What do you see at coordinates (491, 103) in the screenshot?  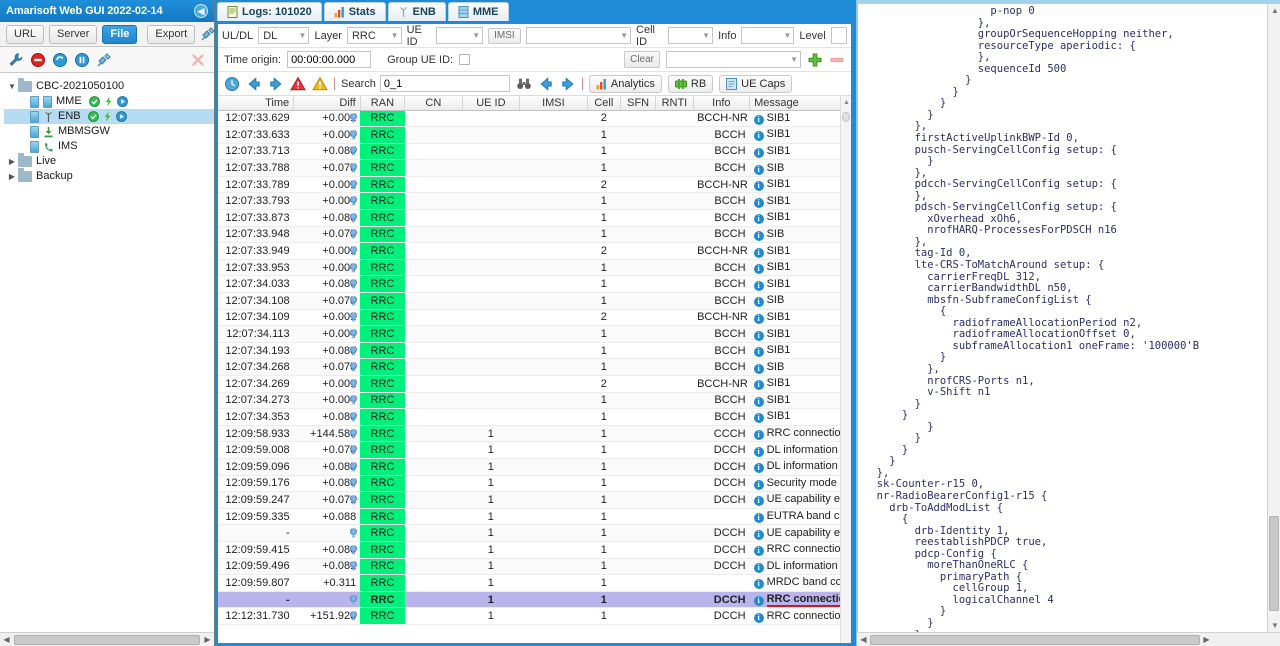 I see `col-ueid: UE ID` at bounding box center [491, 103].